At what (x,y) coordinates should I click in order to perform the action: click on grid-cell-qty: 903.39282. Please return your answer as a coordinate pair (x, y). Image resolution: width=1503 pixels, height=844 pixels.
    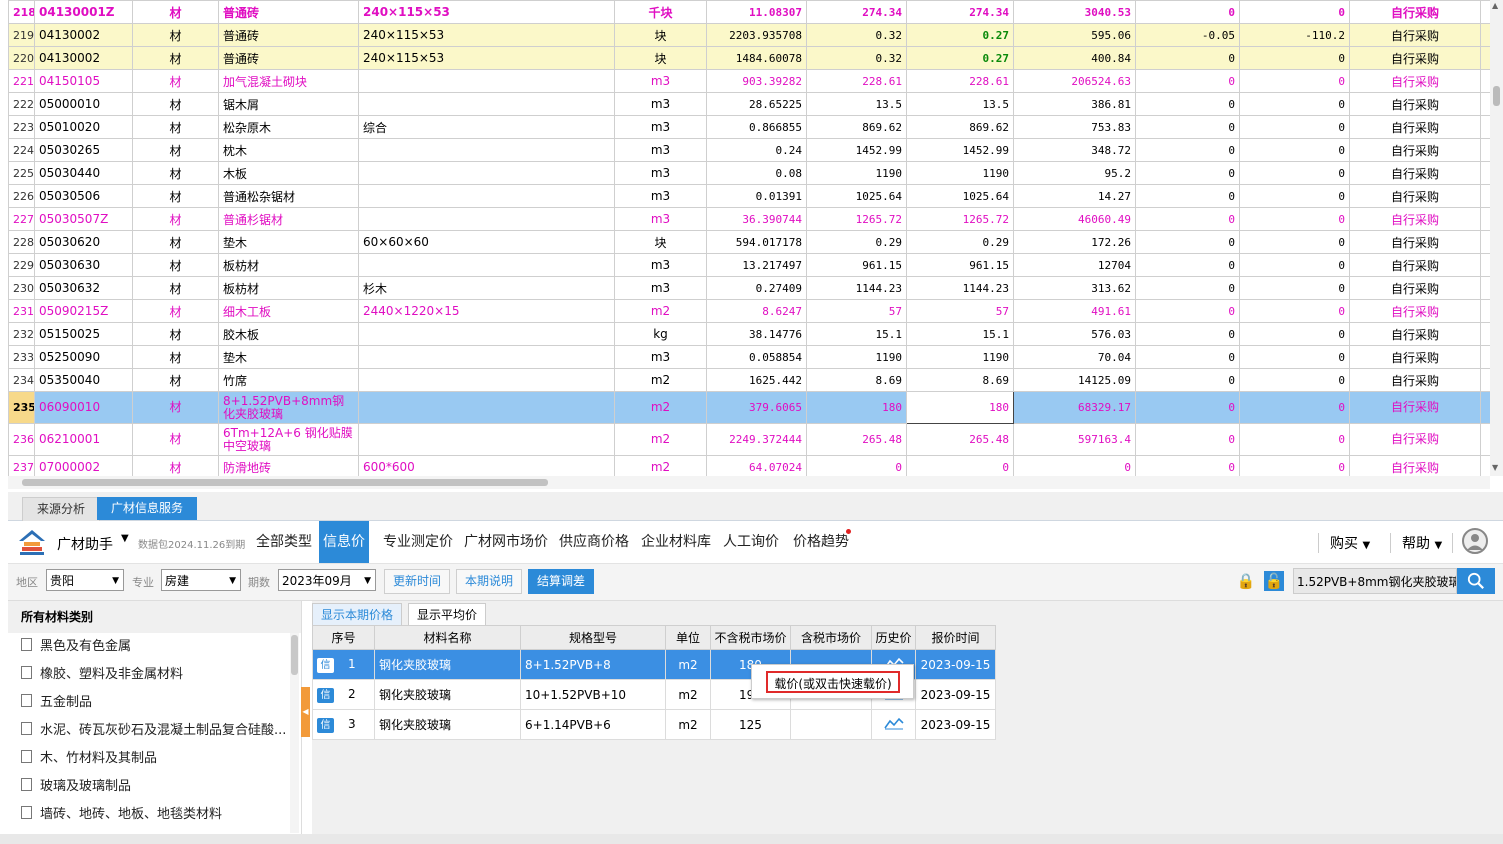
    Looking at the image, I should click on (756, 81).